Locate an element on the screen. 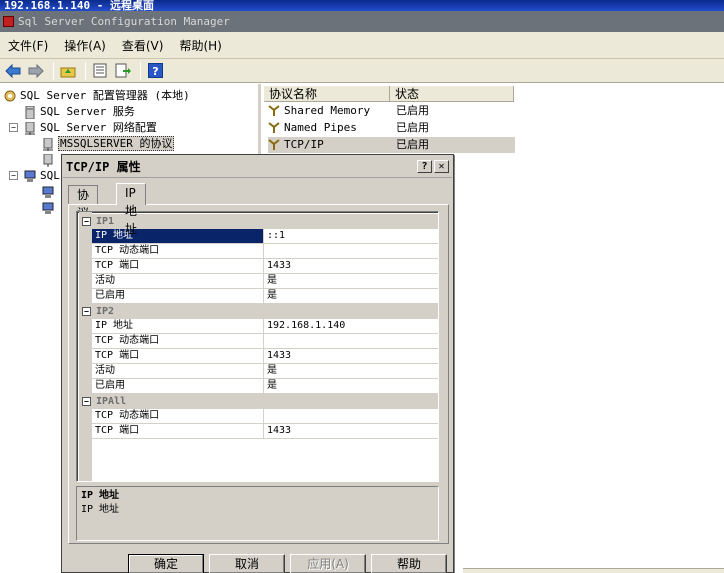 The height and width of the screenshot is (573, 724). tree-node-native-client: SQL is located at coordinates (42, 176).